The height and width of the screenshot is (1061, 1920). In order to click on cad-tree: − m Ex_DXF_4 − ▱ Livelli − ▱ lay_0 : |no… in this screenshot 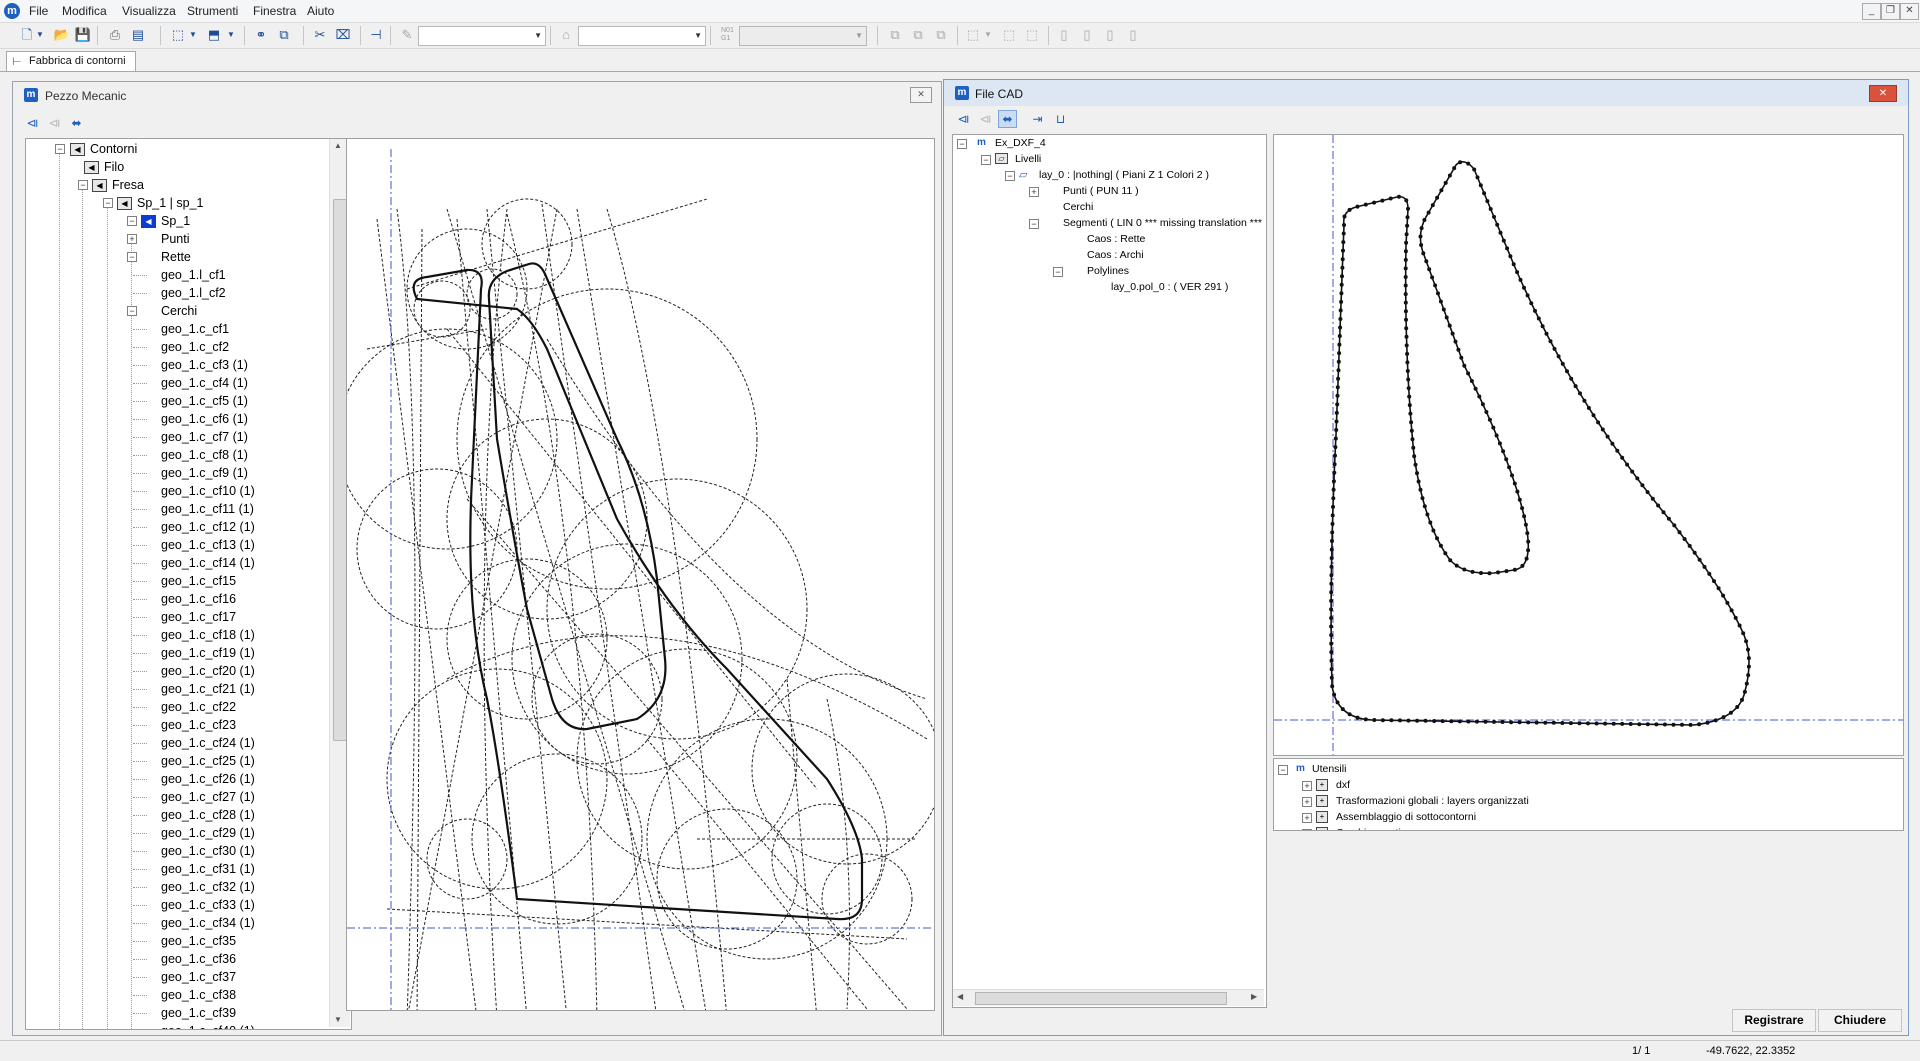, I will do `click(1109, 571)`.